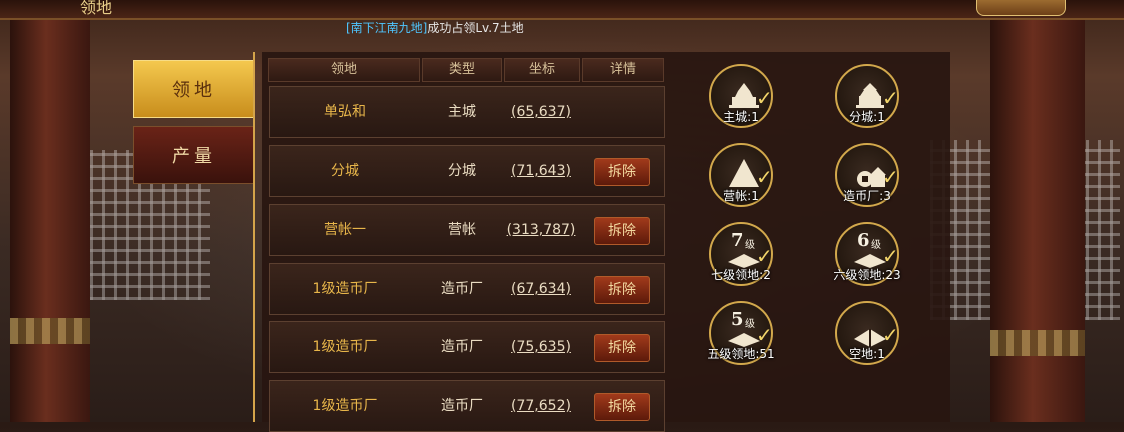  I want to click on summary-label: 分城:1, so click(867, 117).